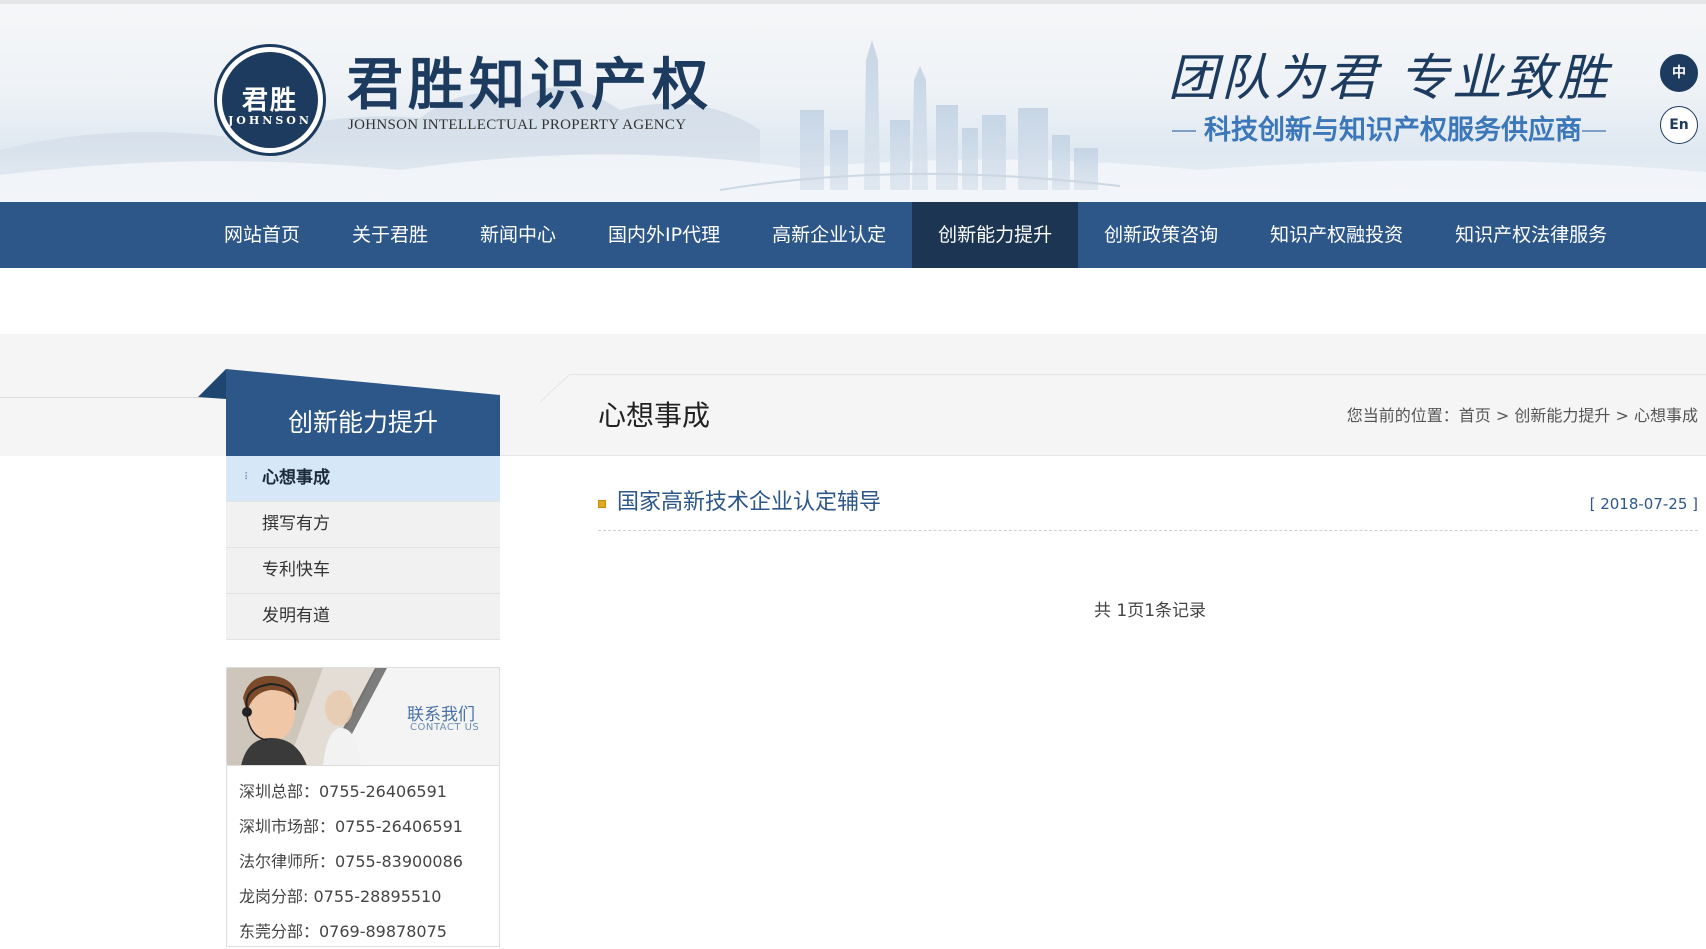 The image size is (1706, 949). I want to click on bullet-icon, so click(602, 504).